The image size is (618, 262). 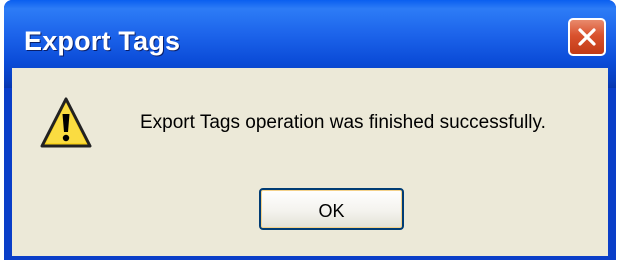 I want to click on ok-button-label: OK, so click(x=331, y=211).